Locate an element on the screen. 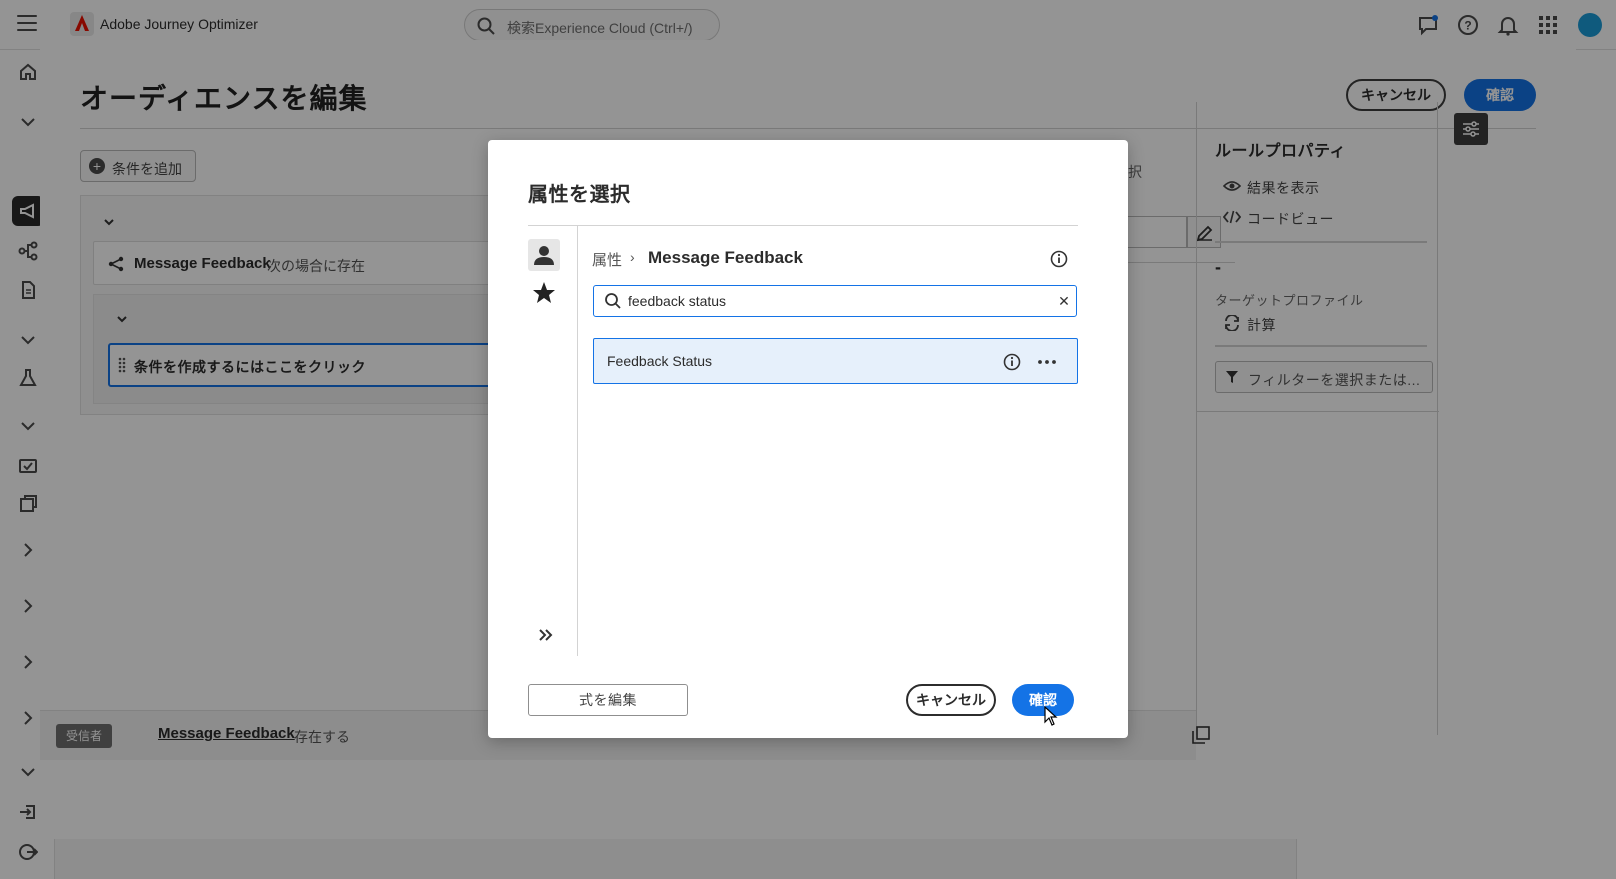 The width and height of the screenshot is (1616, 879). clear-search-icon: ✕ is located at coordinates (1064, 301).